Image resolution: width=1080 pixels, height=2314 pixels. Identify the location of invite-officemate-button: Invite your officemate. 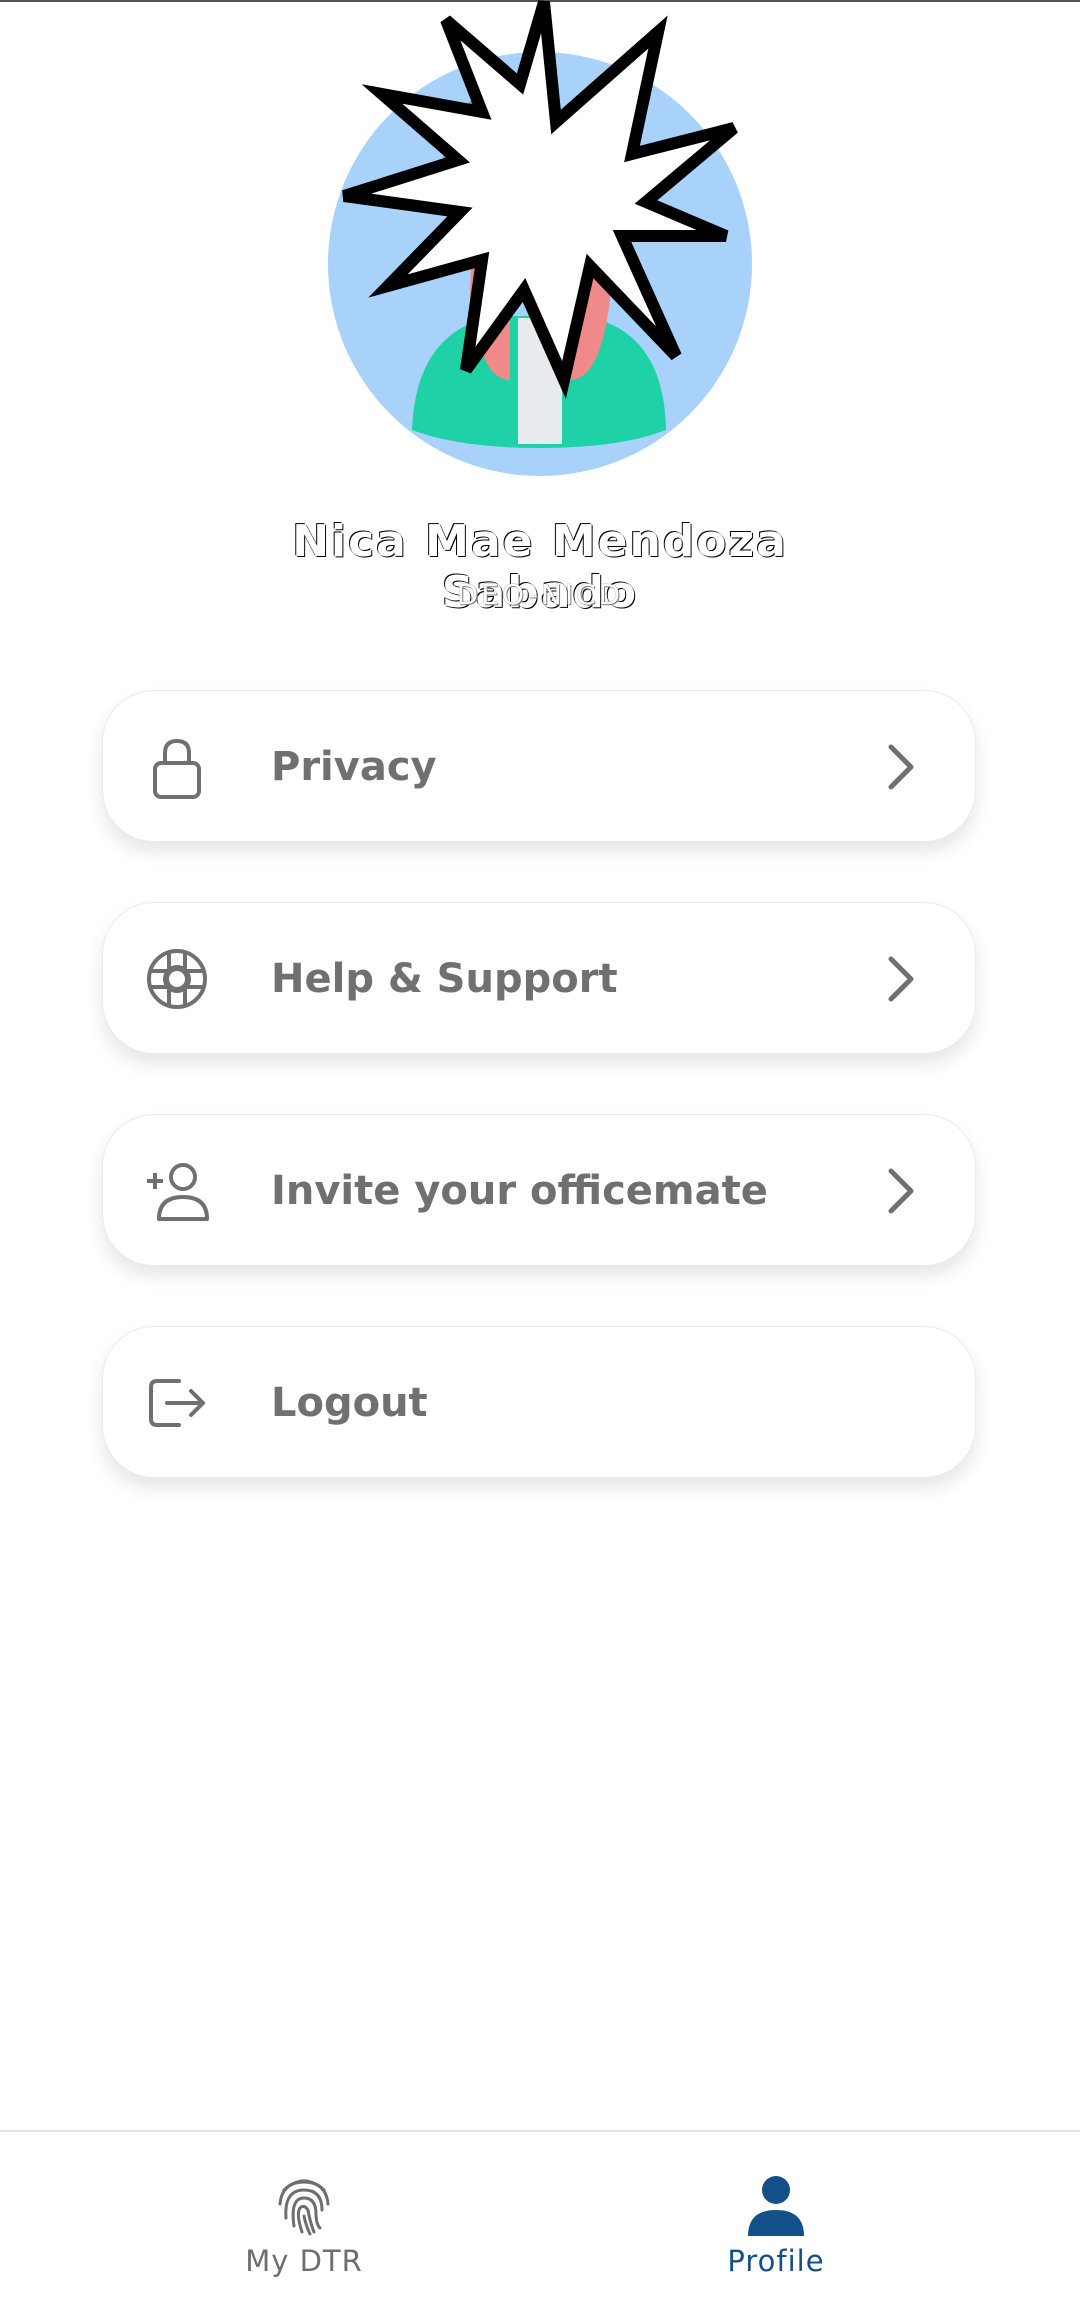
(539, 1190).